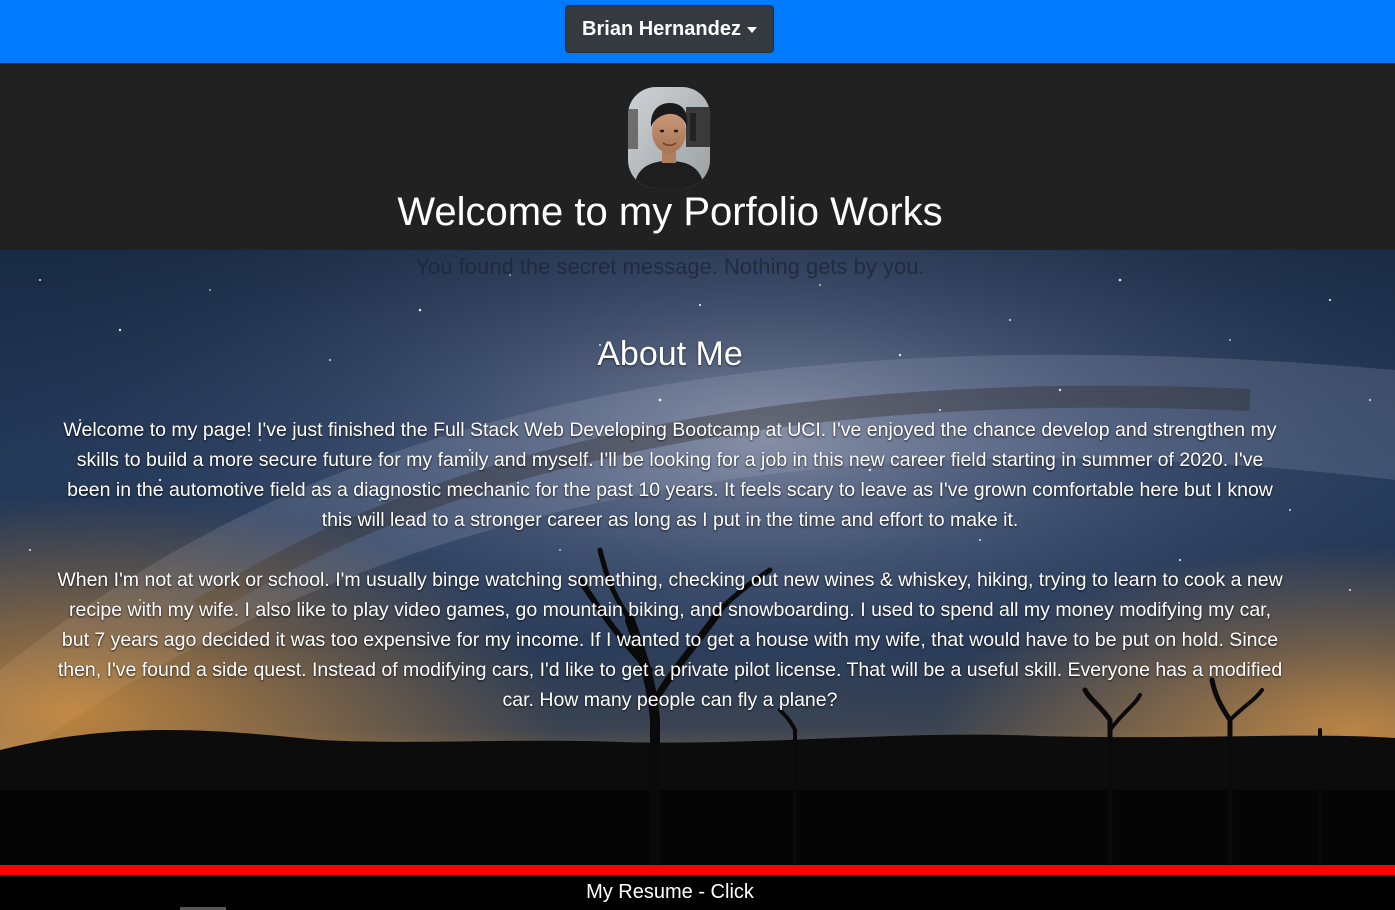 This screenshot has width=1395, height=910. I want to click on about-title: About Me, so click(670, 354).